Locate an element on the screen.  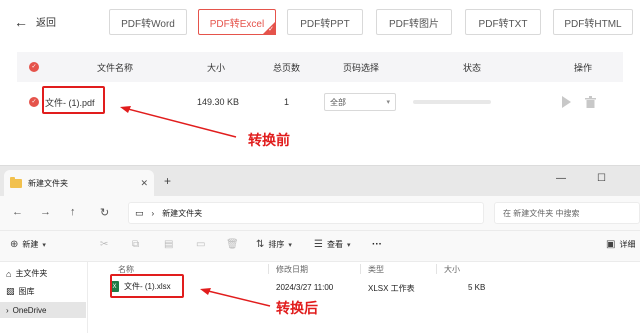
address-bar-row: ← → ↑ ↻ ▭ › 新建文件夹 在 新建文件夹 中搜索 is located at coordinates (320, 213).